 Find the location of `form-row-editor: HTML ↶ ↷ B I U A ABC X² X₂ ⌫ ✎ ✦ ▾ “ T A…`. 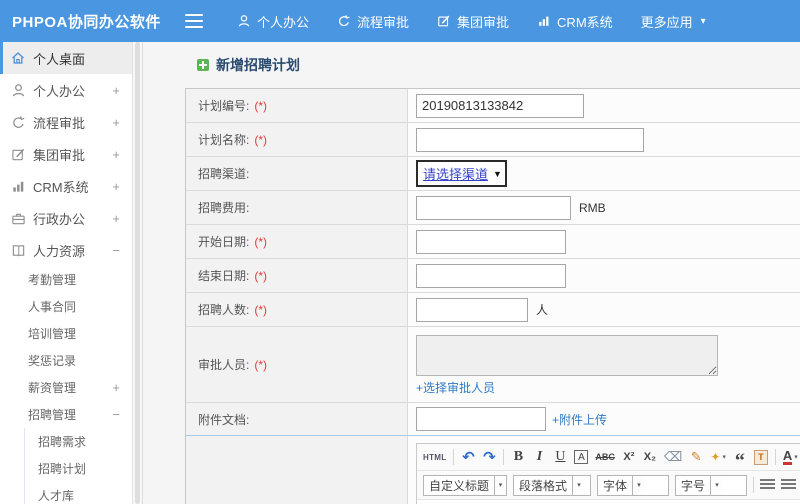

form-row-editor: HTML ↶ ↷ B I U A ABC X² X₂ ⌫ ✎ ✦ ▾ “ T A… is located at coordinates (493, 469).